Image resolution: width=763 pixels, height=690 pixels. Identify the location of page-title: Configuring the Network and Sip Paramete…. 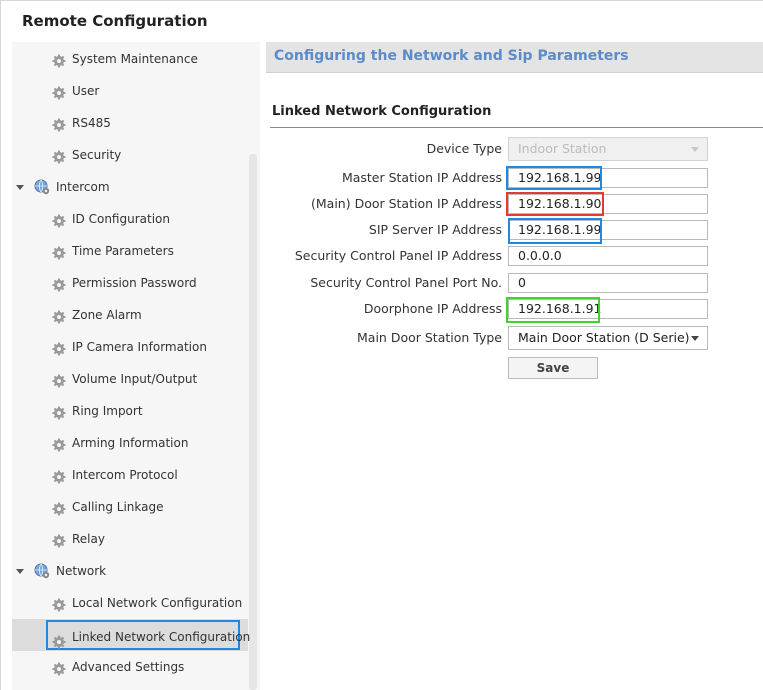
(451, 56).